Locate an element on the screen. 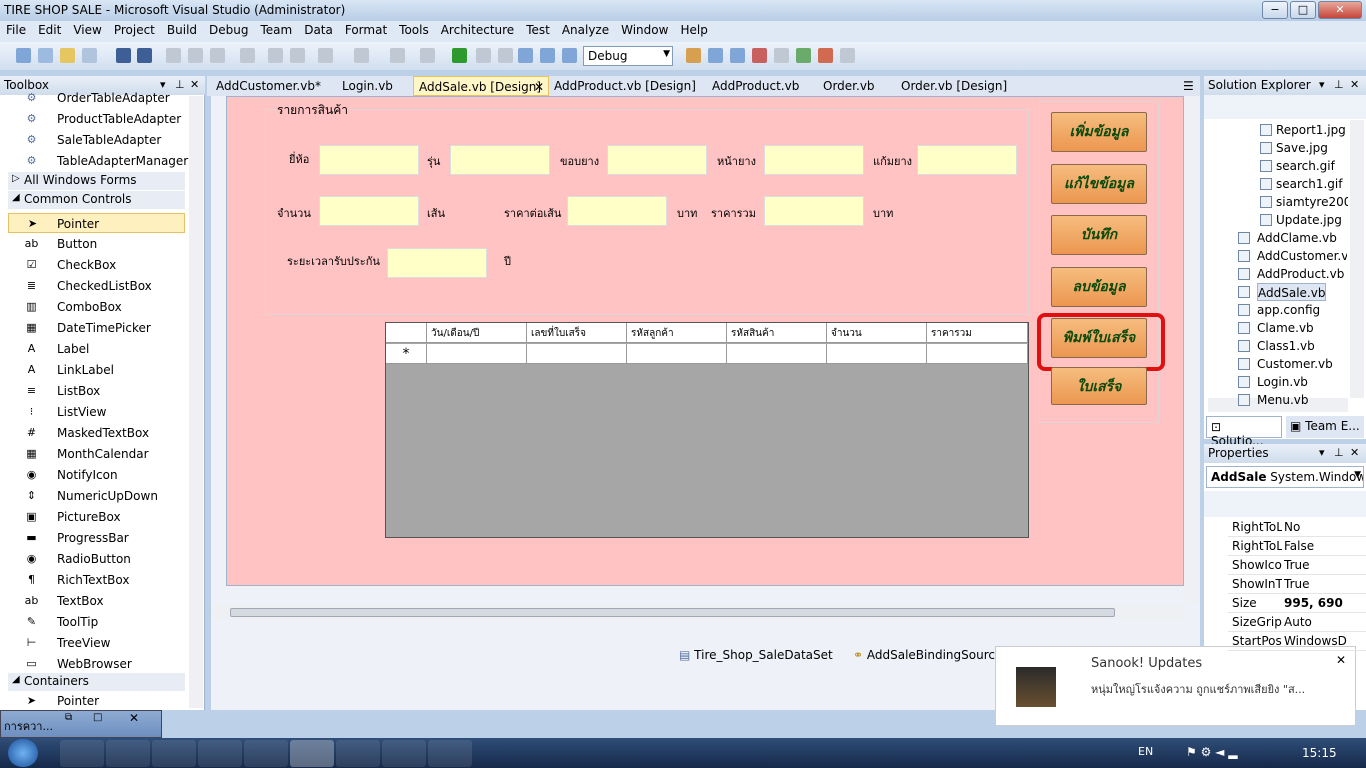 This screenshot has width=1366, height=768. toolbox-item-combobox: ▥ ComboBox is located at coordinates (73, 307).